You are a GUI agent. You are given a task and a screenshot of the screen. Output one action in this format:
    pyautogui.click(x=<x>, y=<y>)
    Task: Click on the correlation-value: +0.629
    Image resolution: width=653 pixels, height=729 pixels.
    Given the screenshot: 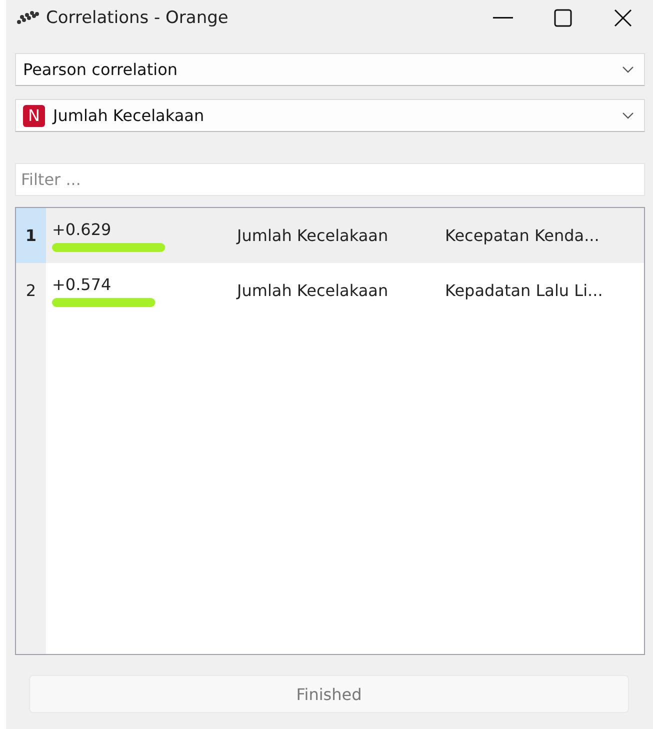 What is the action you would take?
    pyautogui.click(x=82, y=229)
    